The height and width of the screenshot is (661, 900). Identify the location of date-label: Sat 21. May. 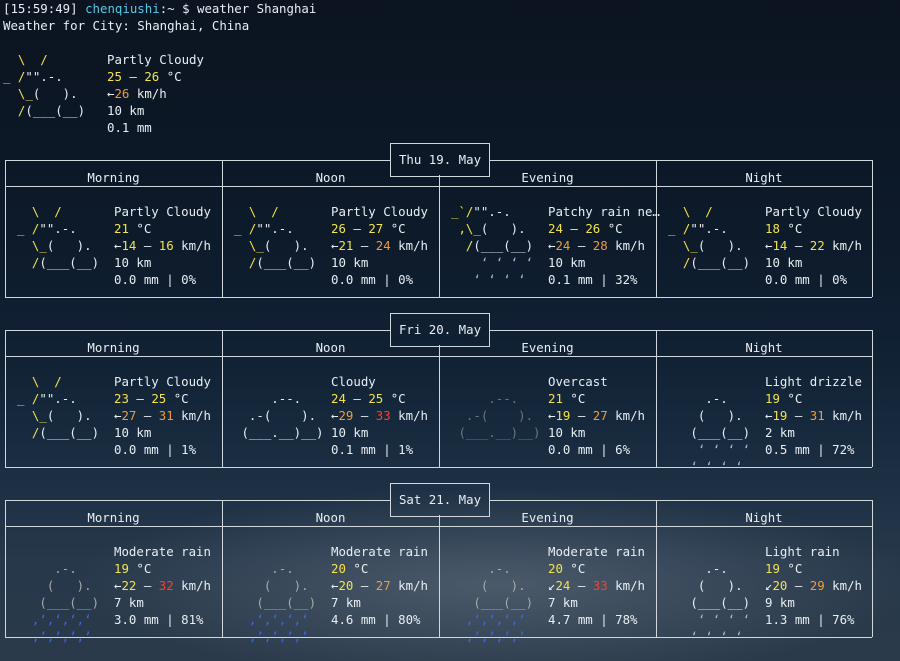
(440, 499).